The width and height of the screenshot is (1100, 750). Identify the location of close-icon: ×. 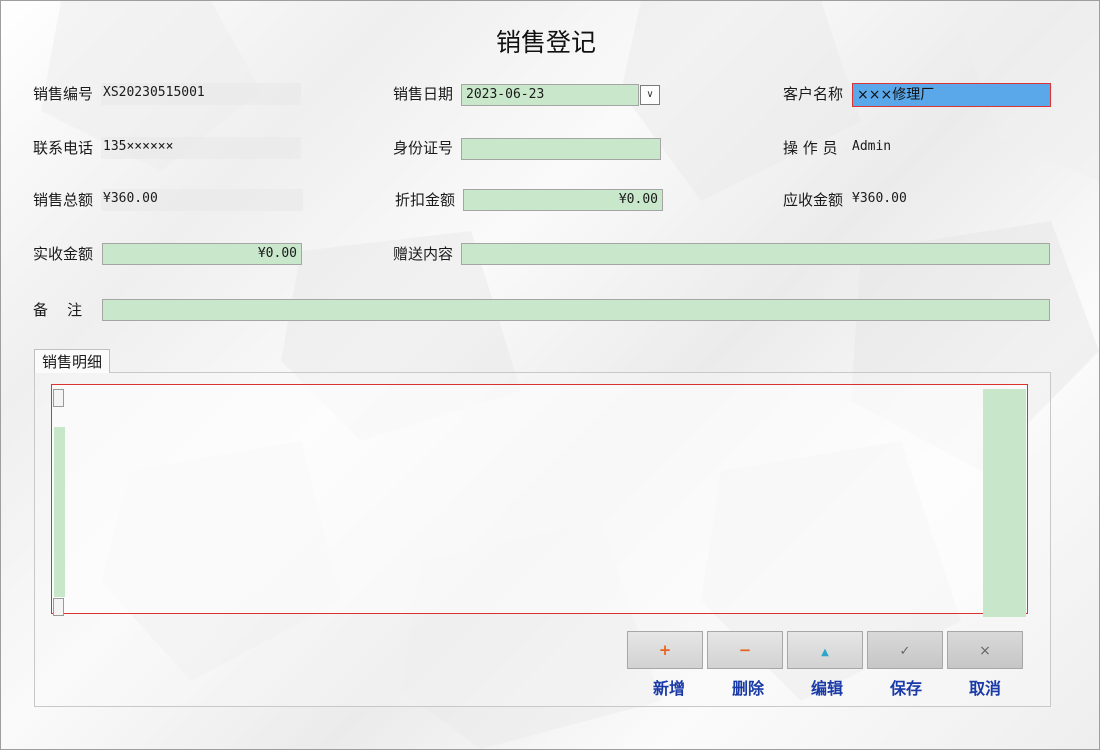
(985, 651).